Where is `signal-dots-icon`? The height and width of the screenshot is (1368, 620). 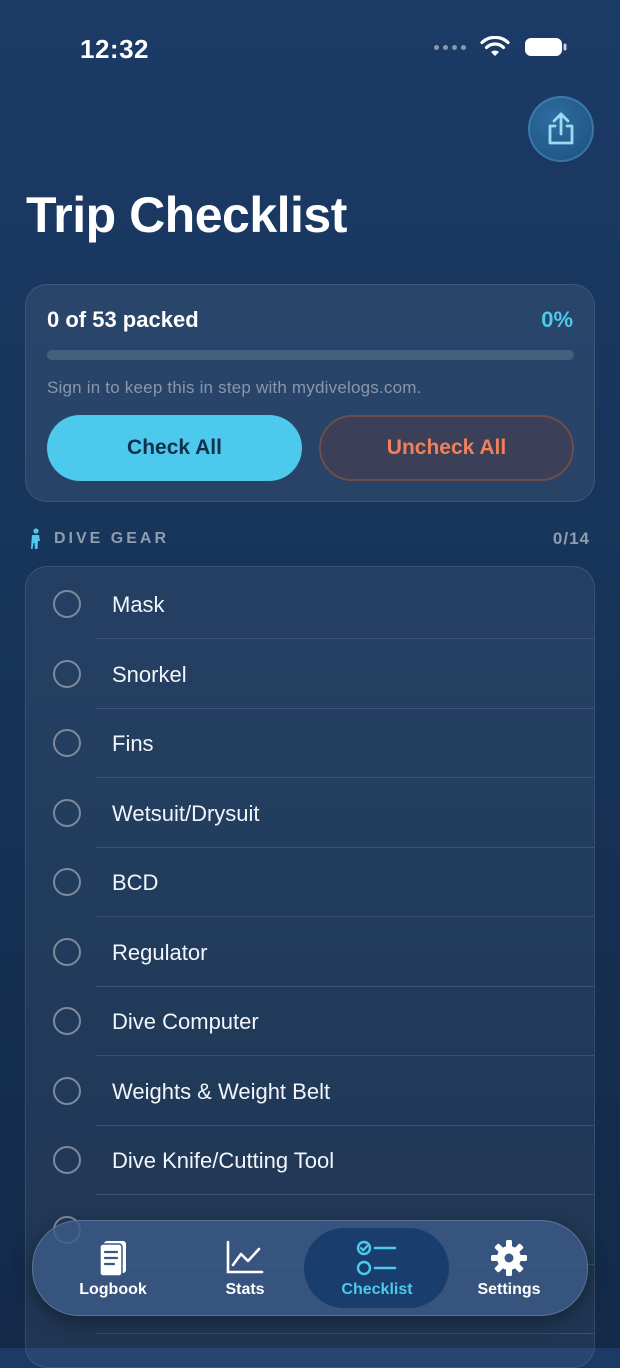
signal-dots-icon is located at coordinates (450, 47).